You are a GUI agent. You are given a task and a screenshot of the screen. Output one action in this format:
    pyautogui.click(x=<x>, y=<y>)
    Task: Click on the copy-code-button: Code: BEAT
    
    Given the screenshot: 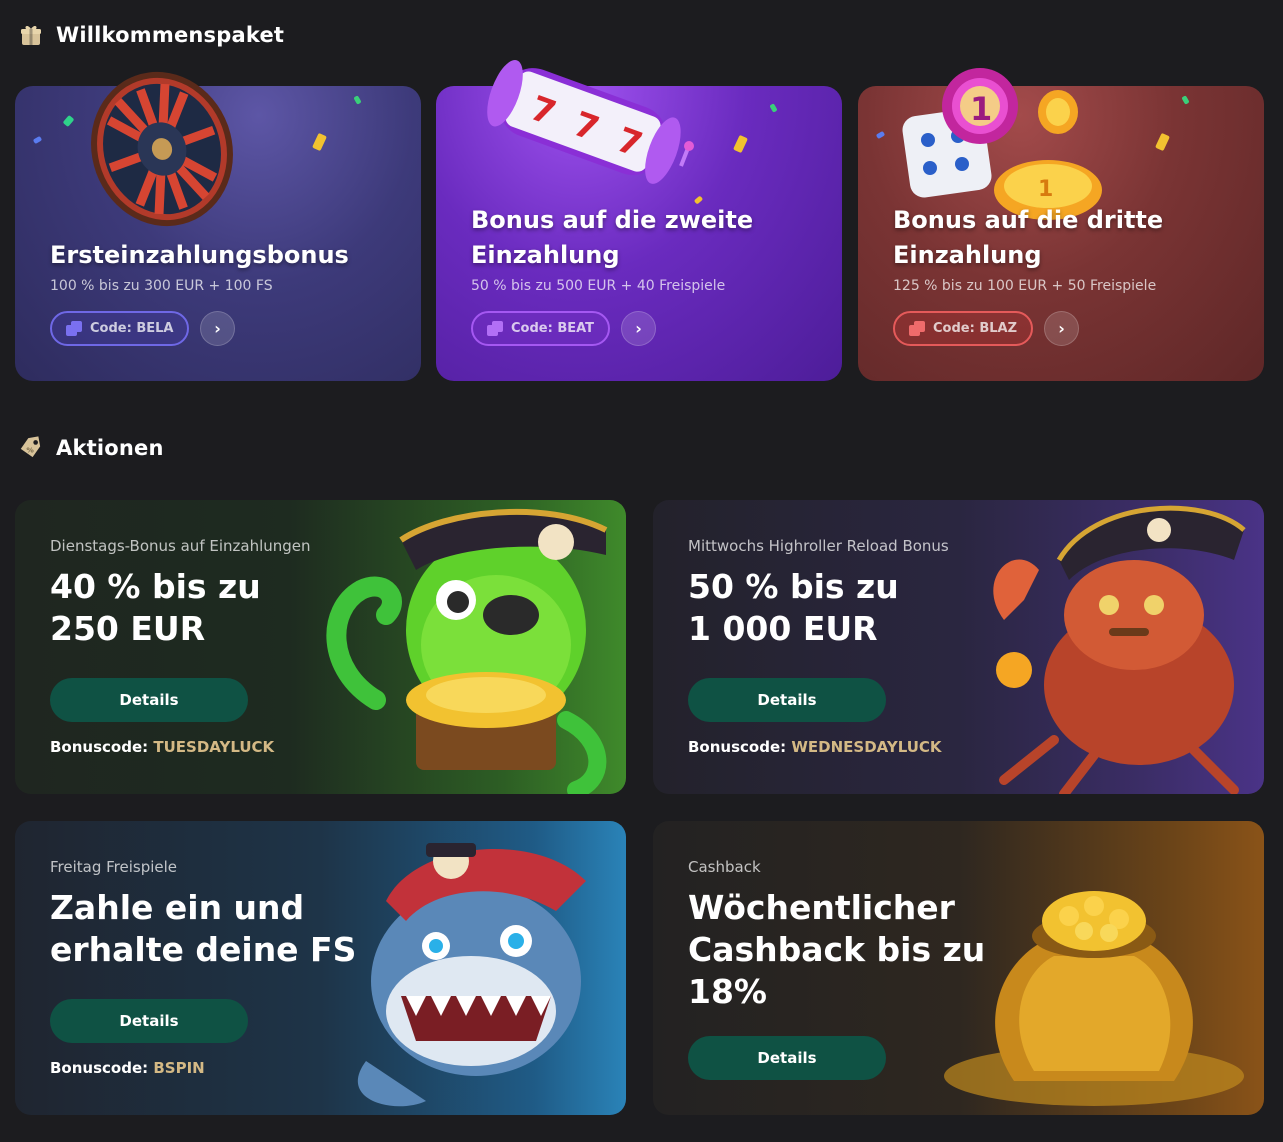 What is the action you would take?
    pyautogui.click(x=541, y=328)
    